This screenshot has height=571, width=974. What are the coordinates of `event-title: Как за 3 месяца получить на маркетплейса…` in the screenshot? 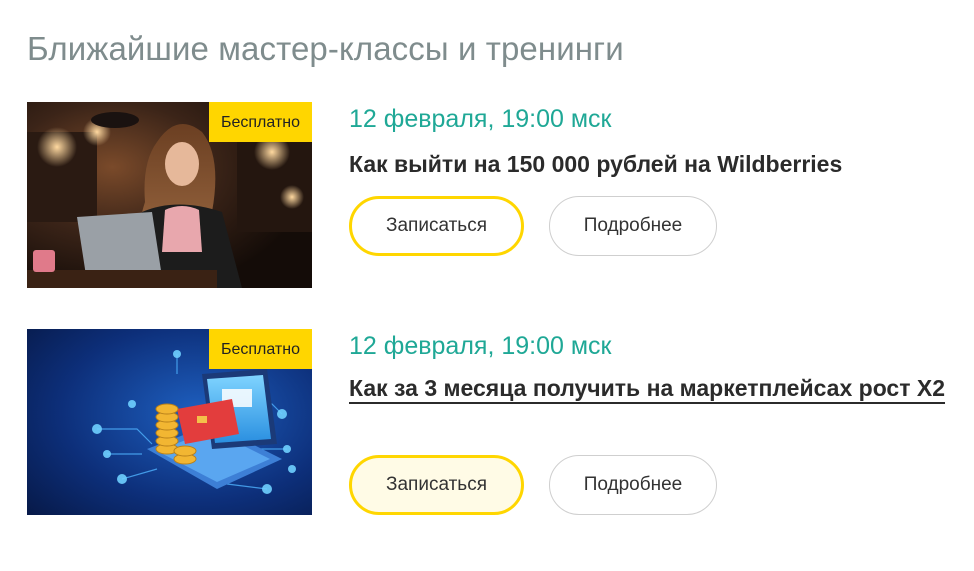 It's located at (647, 388).